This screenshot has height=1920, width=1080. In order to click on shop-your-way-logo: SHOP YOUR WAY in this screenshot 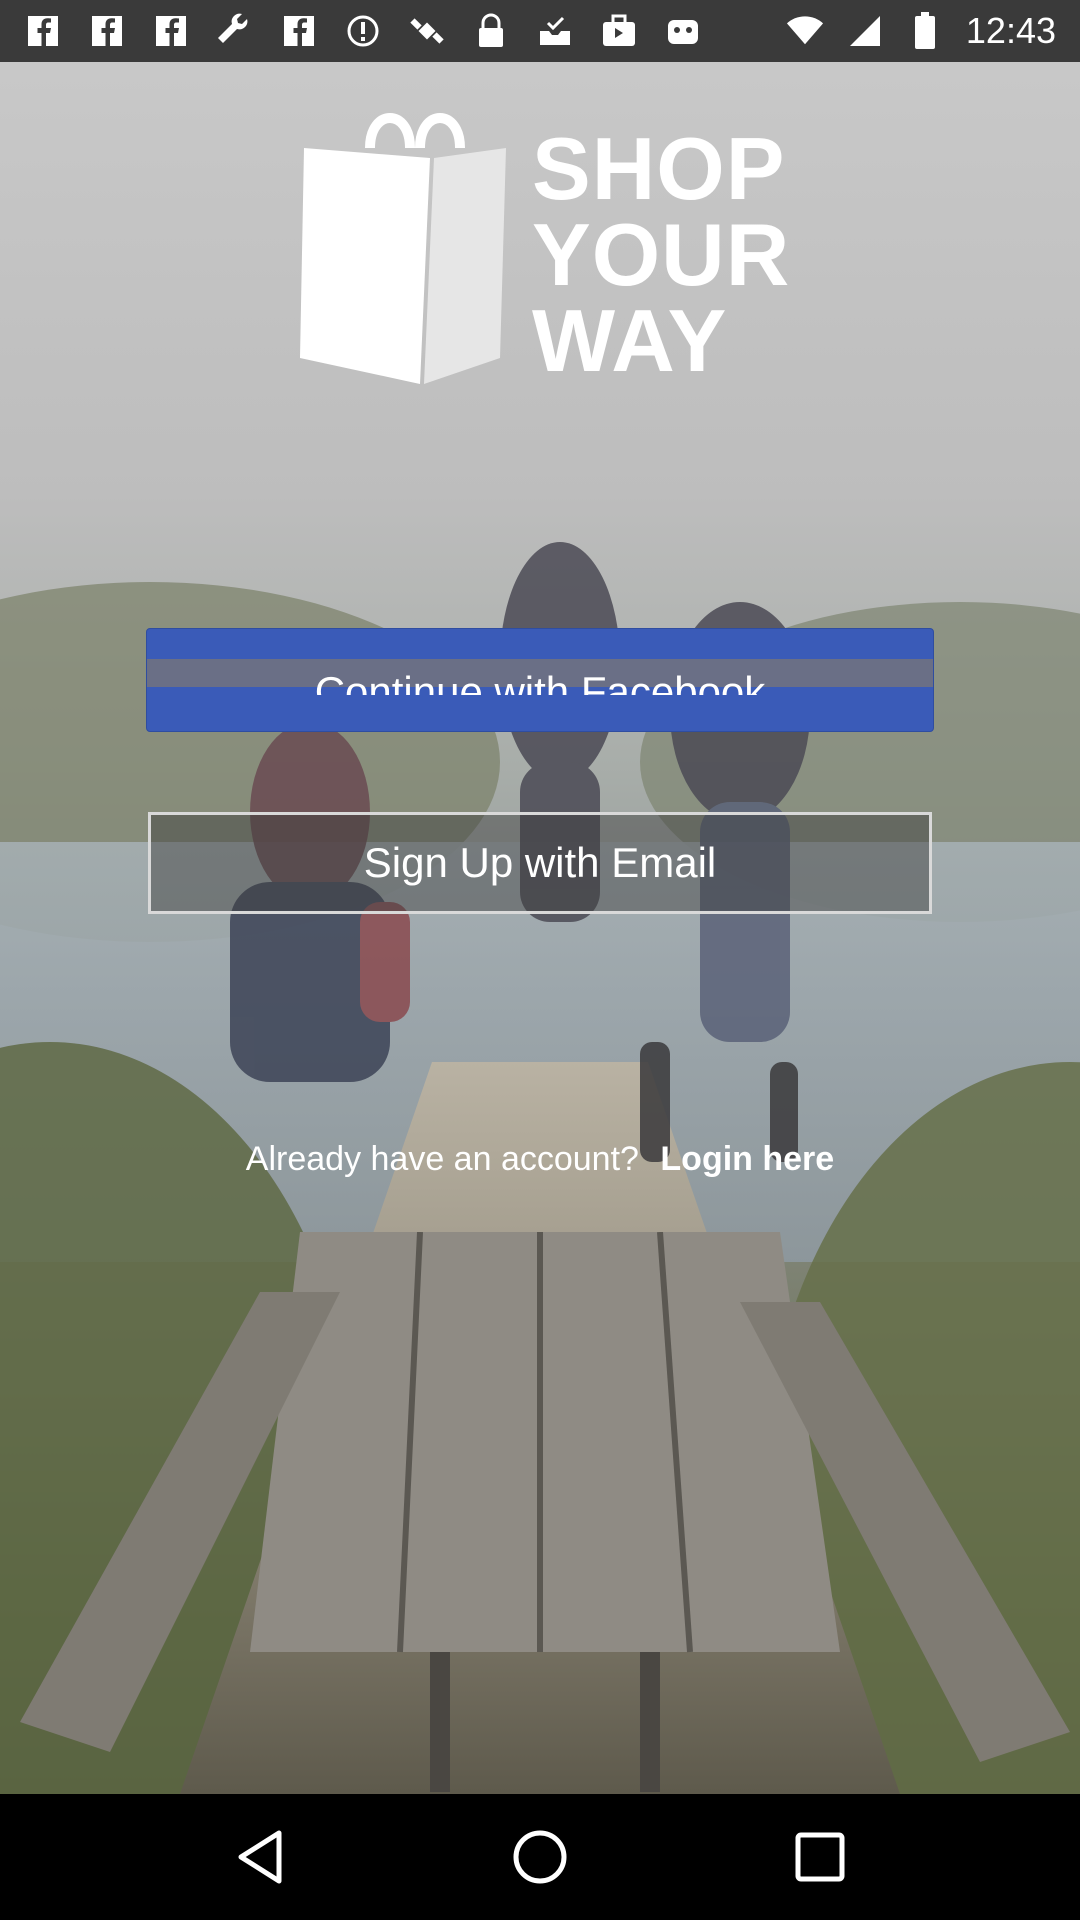, I will do `click(545, 249)`.